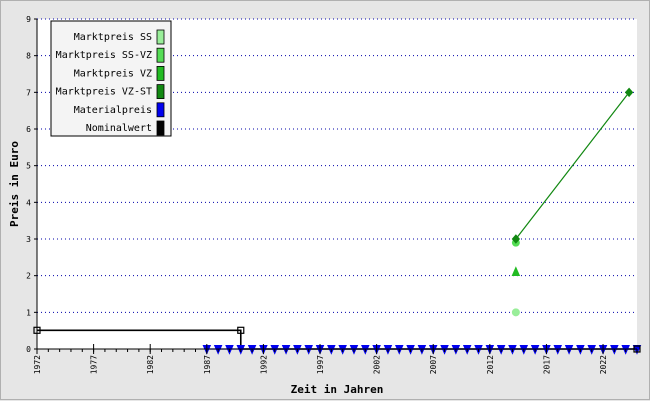  What do you see at coordinates (28, 19) in the screenshot?
I see `y-tick-label: 9` at bounding box center [28, 19].